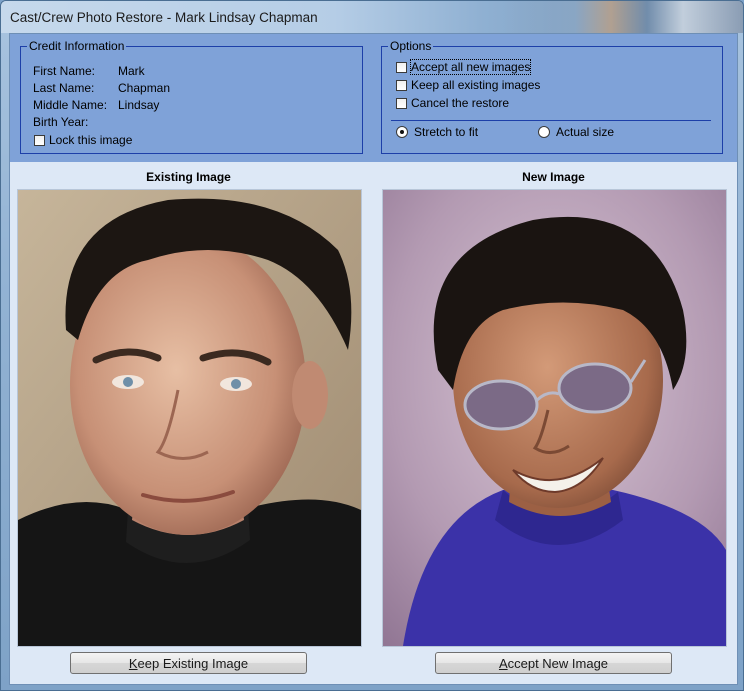 The image size is (744, 691). What do you see at coordinates (460, 103) in the screenshot?
I see `cancel-restore-label: Cancel the restore` at bounding box center [460, 103].